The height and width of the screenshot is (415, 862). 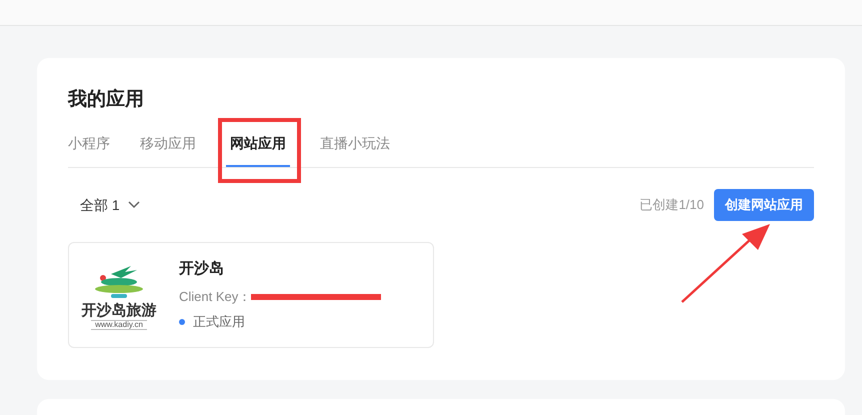 What do you see at coordinates (672, 205) in the screenshot?
I see `quota-text: 已创建1/10` at bounding box center [672, 205].